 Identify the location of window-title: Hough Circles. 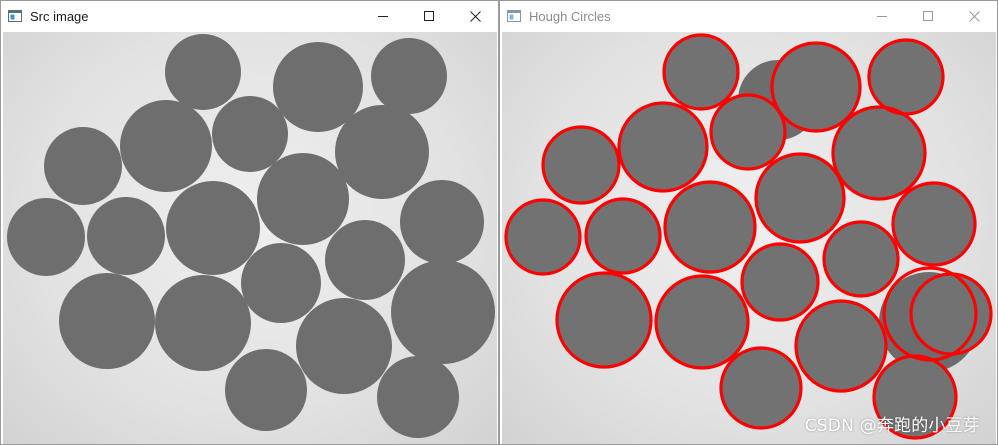
(570, 16).